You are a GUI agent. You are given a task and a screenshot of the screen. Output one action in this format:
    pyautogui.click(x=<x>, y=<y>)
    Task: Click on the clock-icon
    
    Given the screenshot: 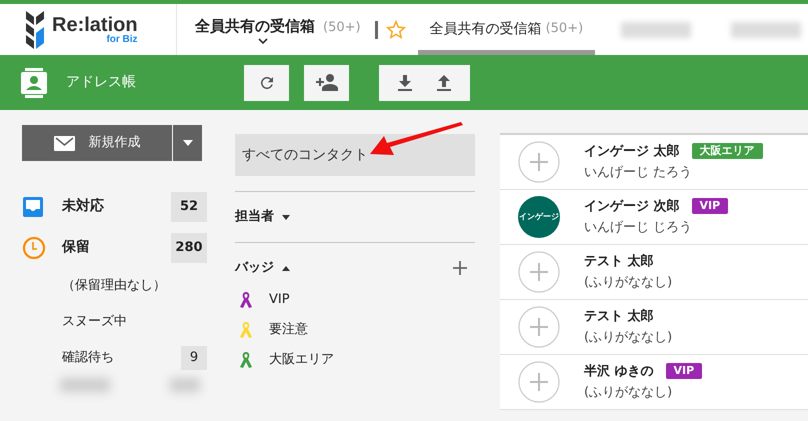 What is the action you would take?
    pyautogui.click(x=34, y=248)
    